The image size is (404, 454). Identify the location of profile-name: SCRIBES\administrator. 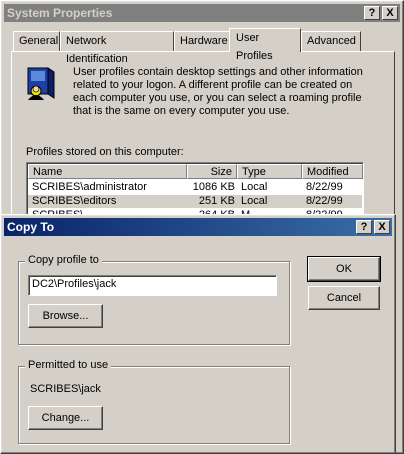
(89, 187).